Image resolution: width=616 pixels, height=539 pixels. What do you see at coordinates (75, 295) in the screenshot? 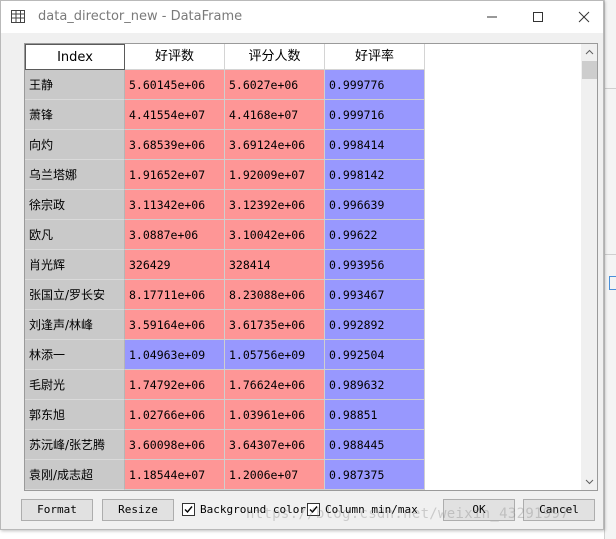
I see `row-index-cell: 张国立/罗长安` at bounding box center [75, 295].